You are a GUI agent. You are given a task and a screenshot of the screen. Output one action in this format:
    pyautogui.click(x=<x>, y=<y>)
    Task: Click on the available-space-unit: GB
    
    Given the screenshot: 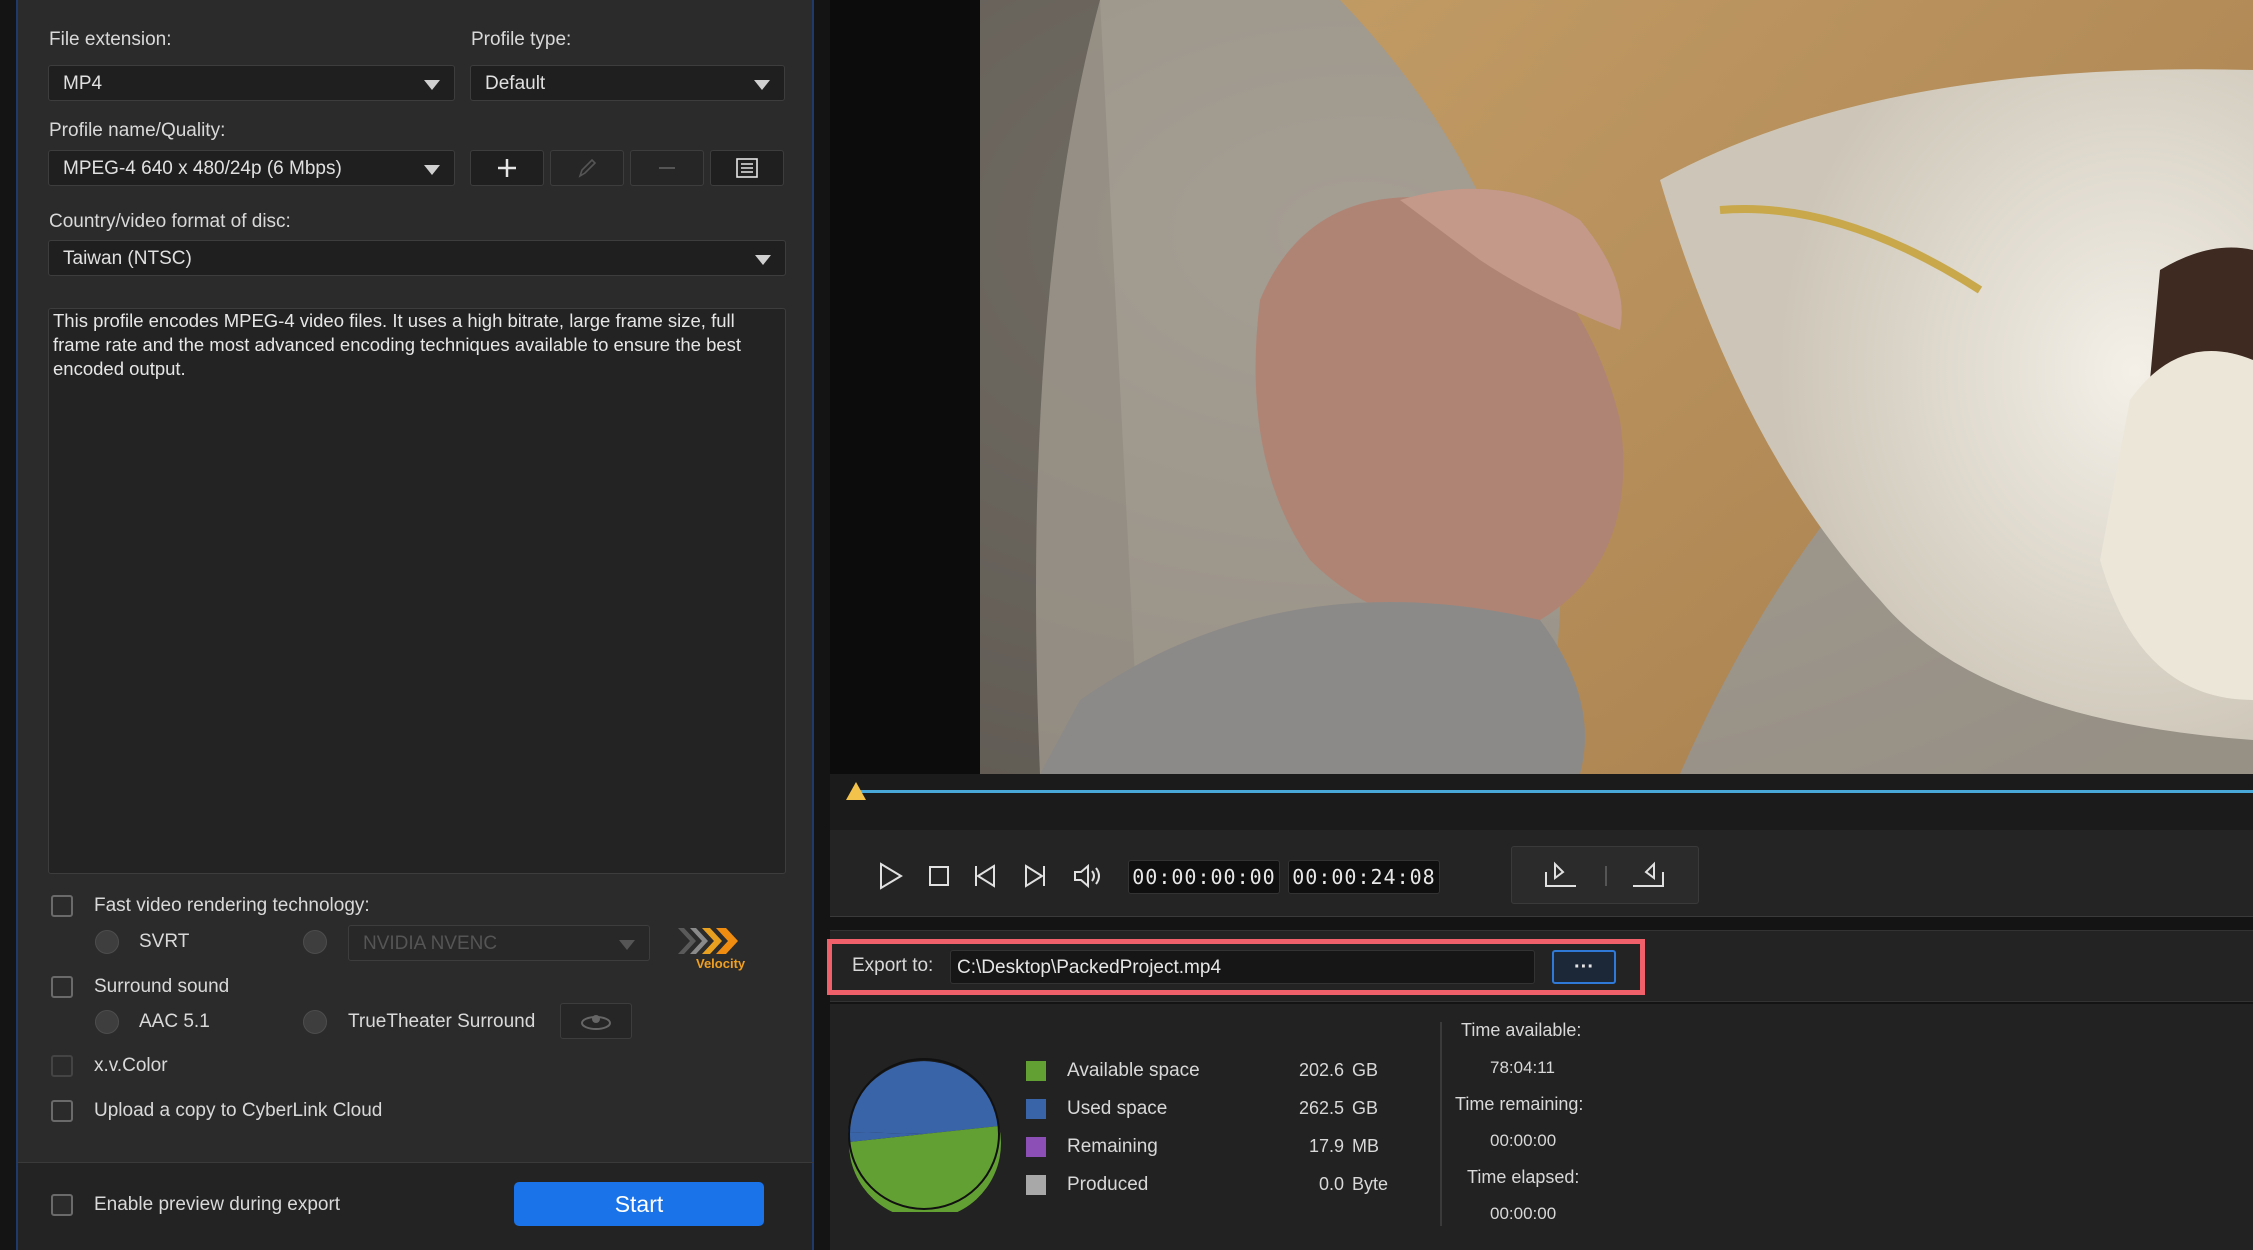 What is the action you would take?
    pyautogui.click(x=1365, y=1070)
    